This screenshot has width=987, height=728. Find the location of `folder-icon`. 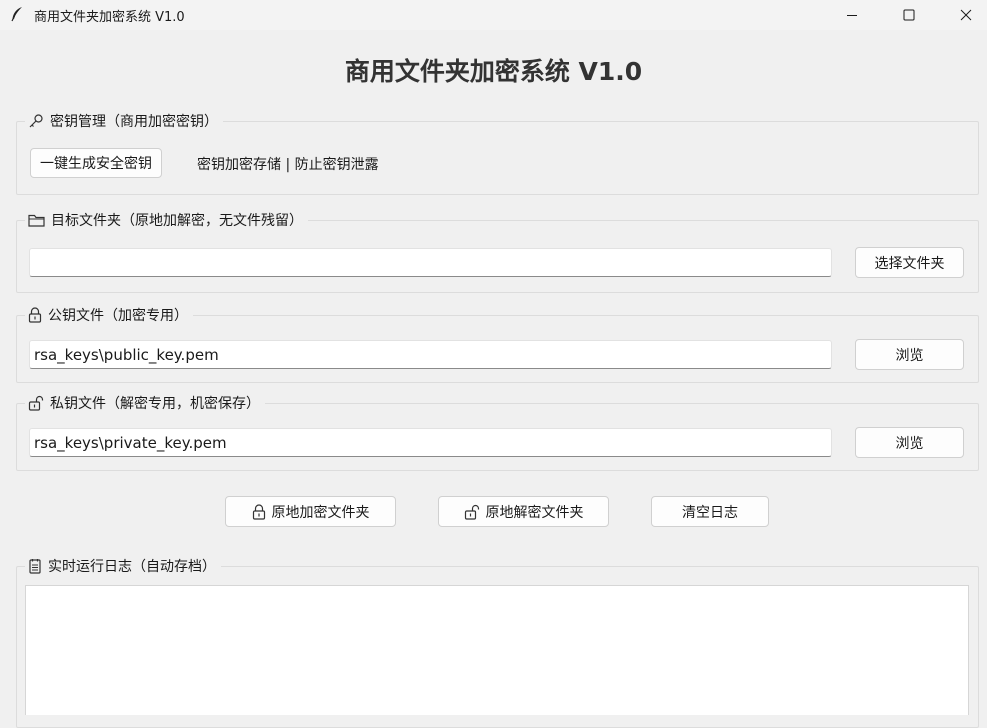

folder-icon is located at coordinates (36, 220).